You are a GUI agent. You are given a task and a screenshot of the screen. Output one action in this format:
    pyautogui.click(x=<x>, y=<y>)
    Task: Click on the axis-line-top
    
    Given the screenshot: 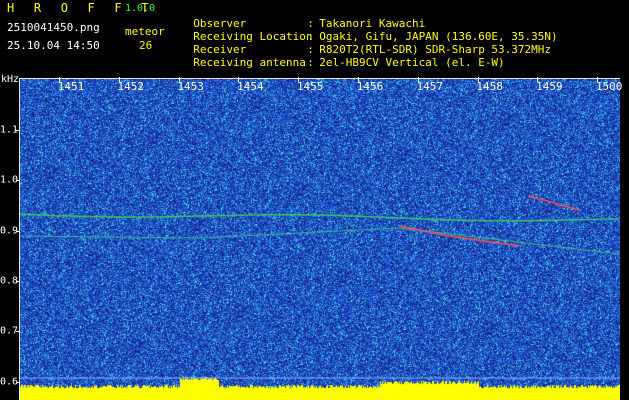 What is the action you would take?
    pyautogui.click(x=319, y=78)
    